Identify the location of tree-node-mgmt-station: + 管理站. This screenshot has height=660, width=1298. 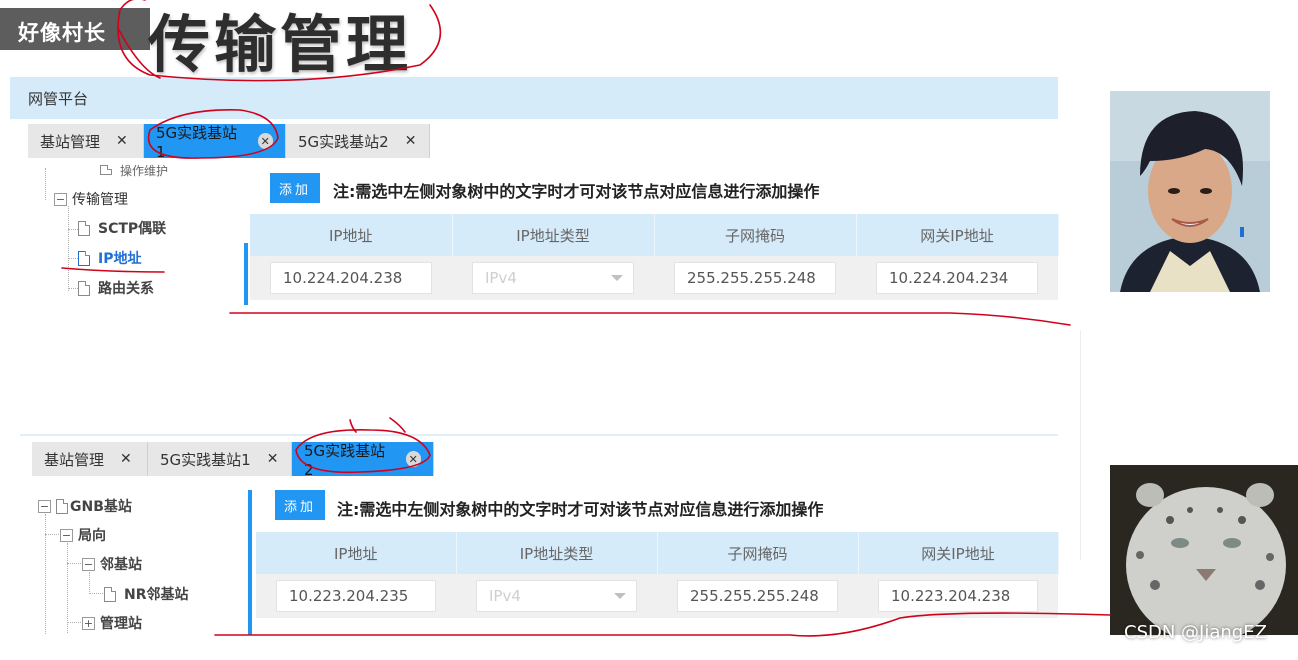
(112, 623).